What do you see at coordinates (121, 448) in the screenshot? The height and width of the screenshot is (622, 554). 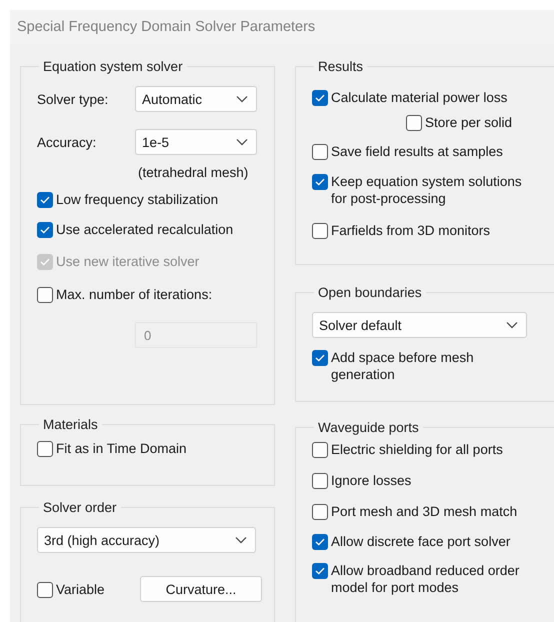 I see `checkbox-label: Fit as in Time Domain` at bounding box center [121, 448].